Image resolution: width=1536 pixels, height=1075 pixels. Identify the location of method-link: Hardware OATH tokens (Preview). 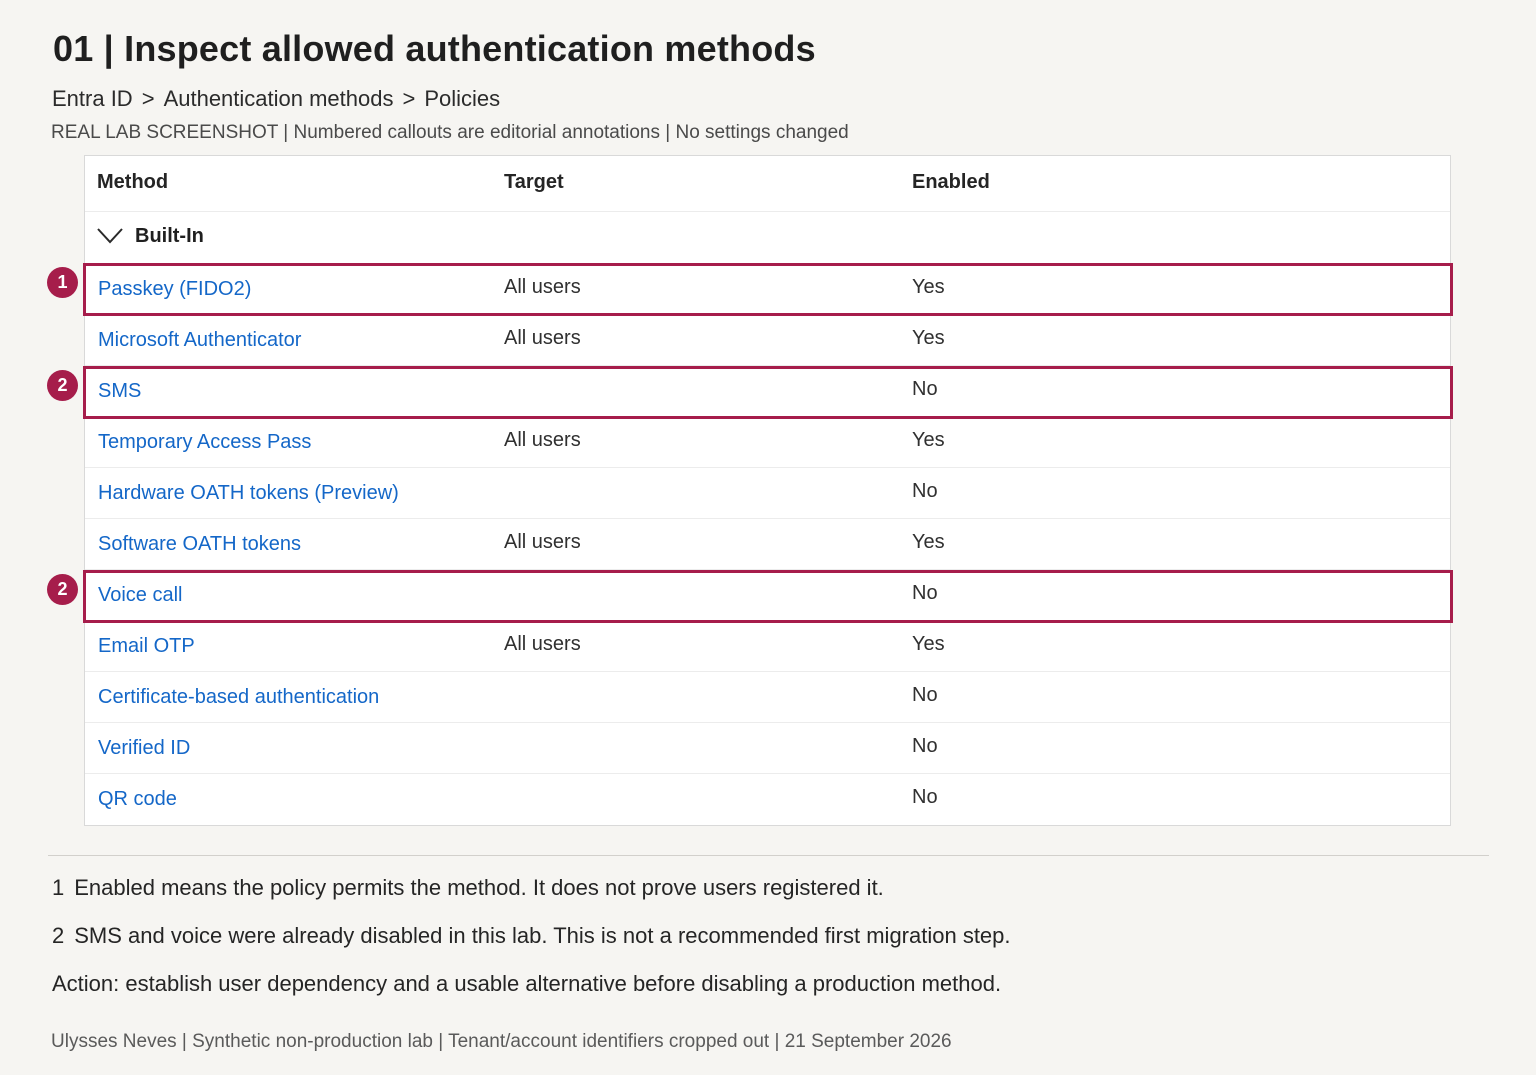
(248, 493).